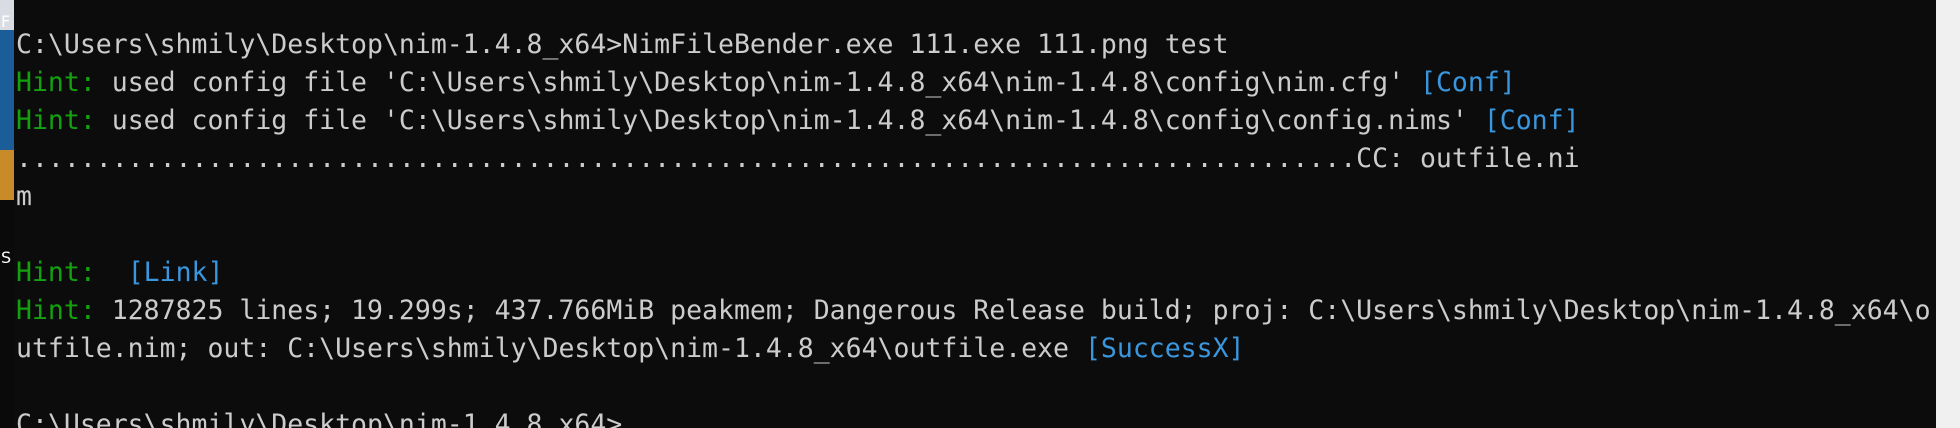  Describe the element at coordinates (6, 257) in the screenshot. I see `desktop-icon-fragment-middle: S` at that location.